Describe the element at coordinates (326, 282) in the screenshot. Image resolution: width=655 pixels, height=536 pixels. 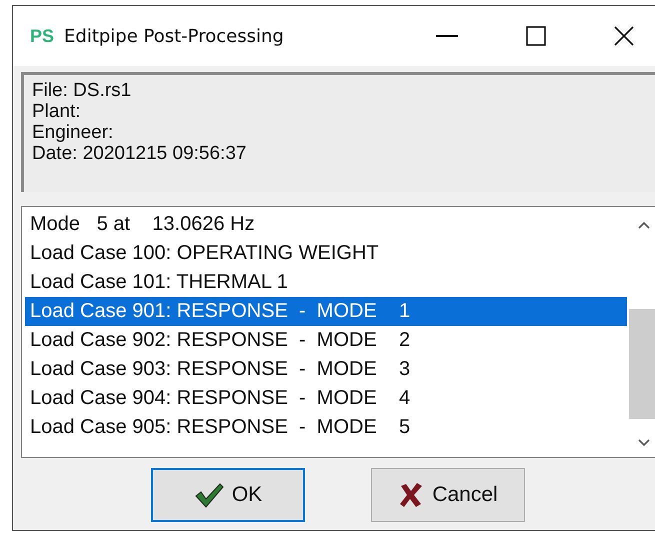
I see `list-item: Load Case 101: THERMAL 1` at that location.